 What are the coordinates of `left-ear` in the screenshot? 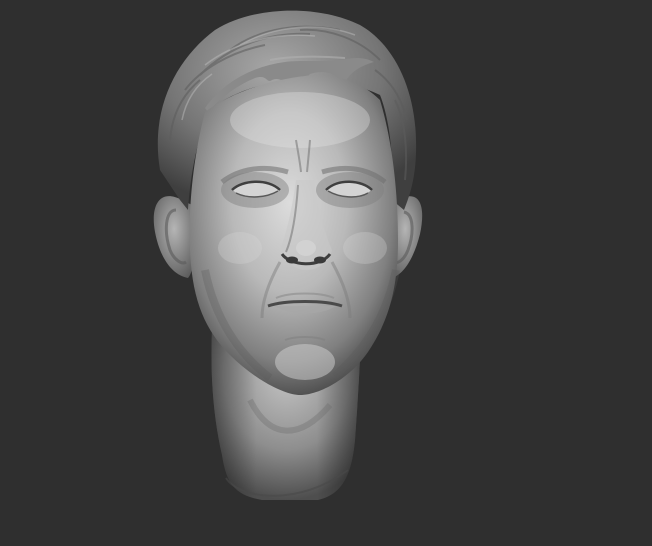 It's located at (174, 237).